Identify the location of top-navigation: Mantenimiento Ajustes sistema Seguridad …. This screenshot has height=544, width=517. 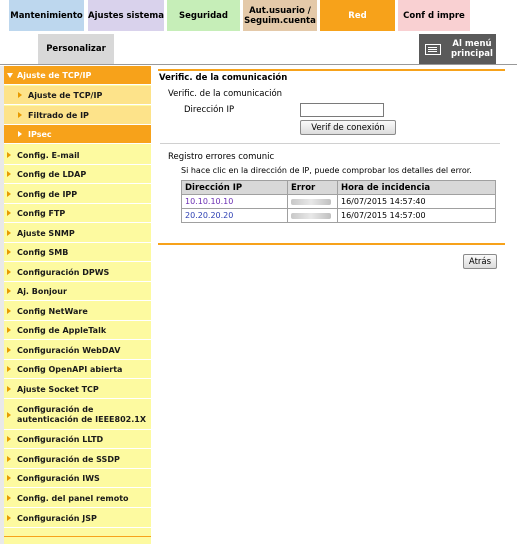
(258, 33).